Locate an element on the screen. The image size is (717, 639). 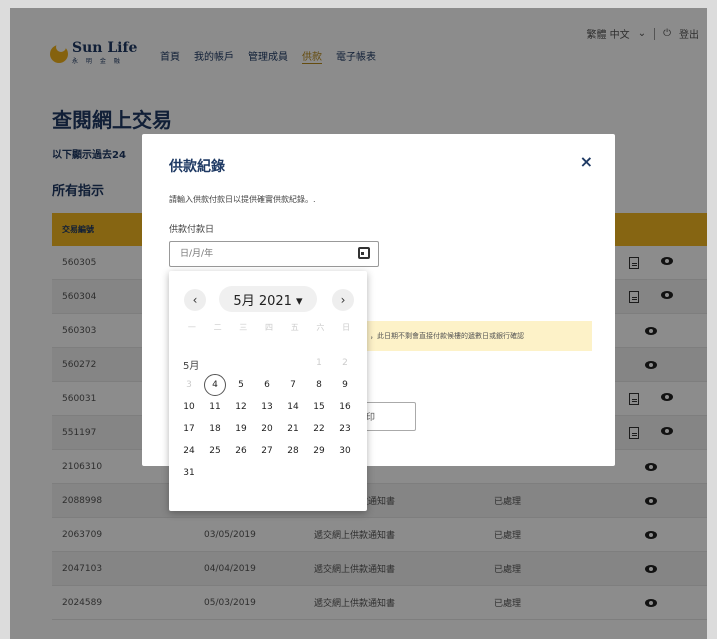
calendar-day: 25 is located at coordinates (215, 451).